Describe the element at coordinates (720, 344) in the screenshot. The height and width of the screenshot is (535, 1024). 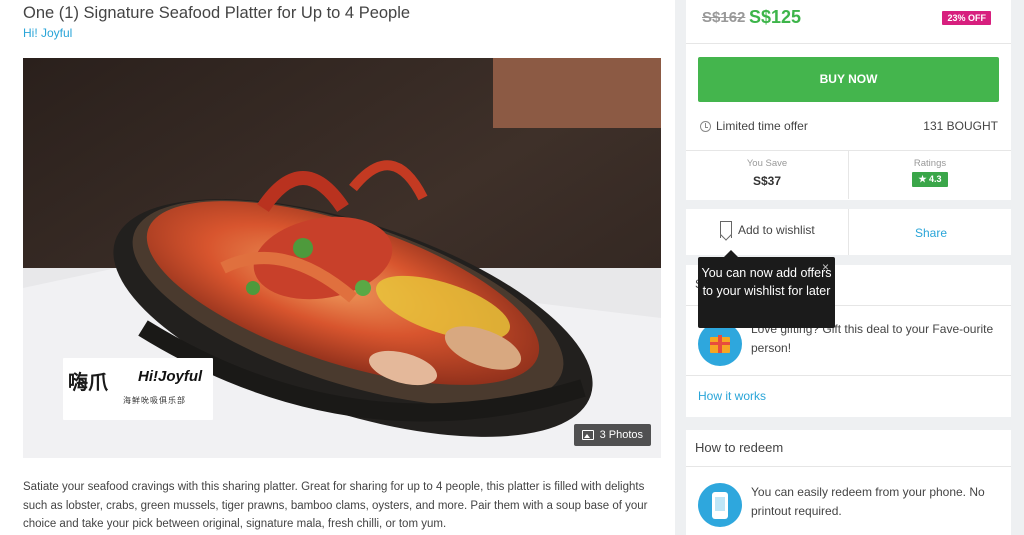
I see `gift-icon` at that location.